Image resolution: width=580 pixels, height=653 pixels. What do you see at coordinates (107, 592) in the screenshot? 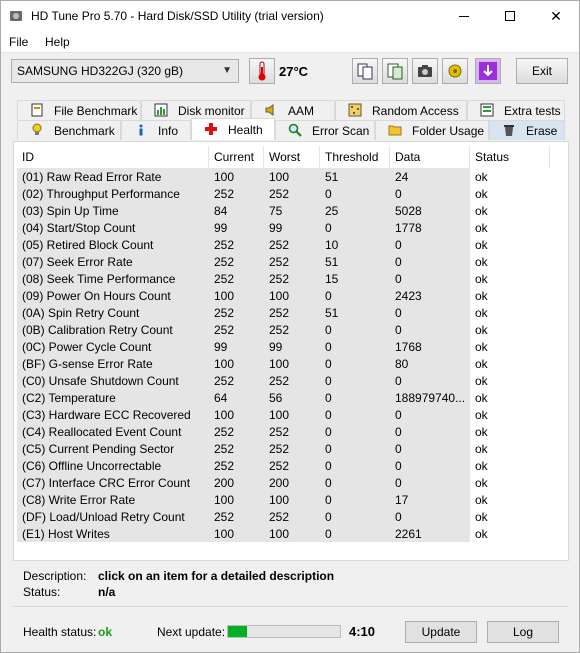
I see `status-value: n/a` at bounding box center [107, 592].